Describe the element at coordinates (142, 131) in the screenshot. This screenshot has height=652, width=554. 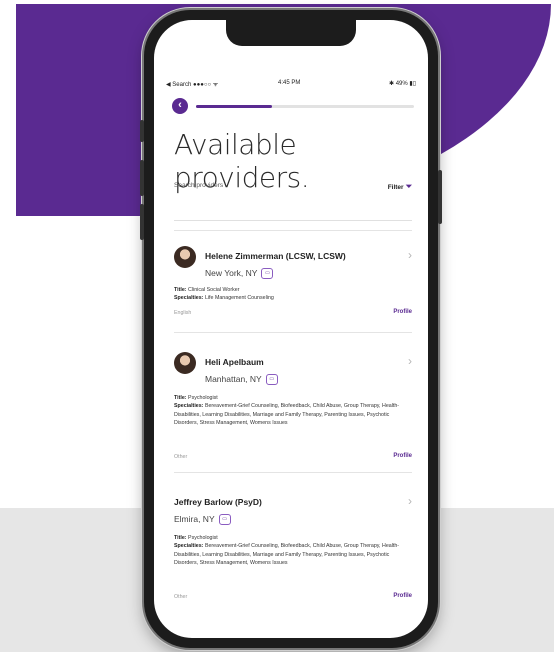
I see `phone-side-button` at that location.